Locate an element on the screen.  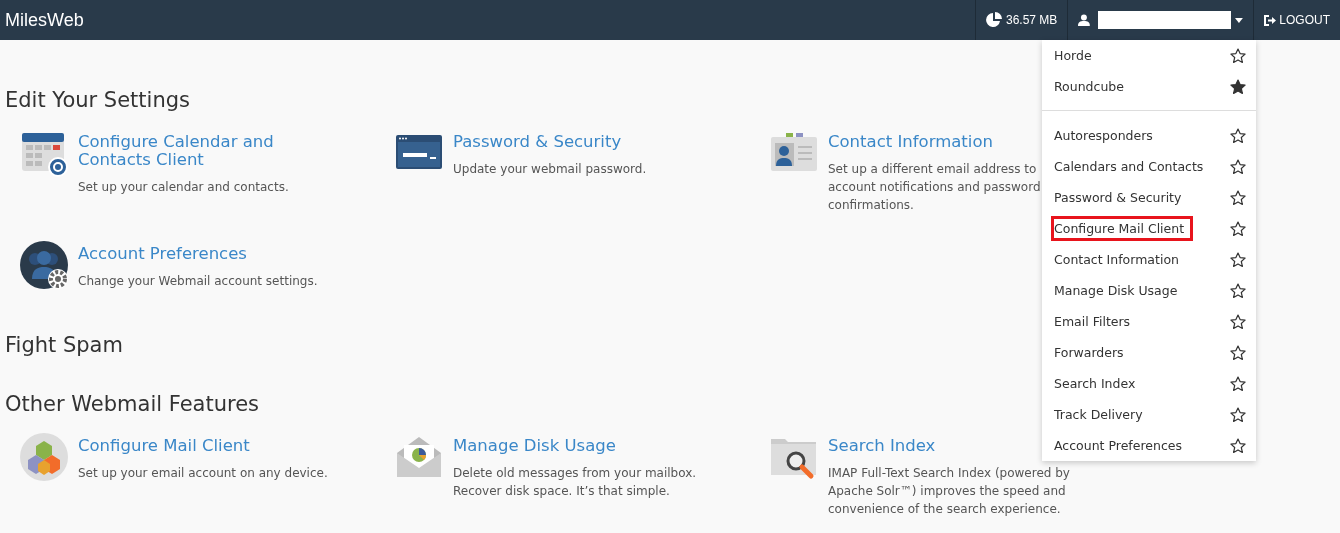
menu-item: Manage Disk Usage is located at coordinates (1149, 290).